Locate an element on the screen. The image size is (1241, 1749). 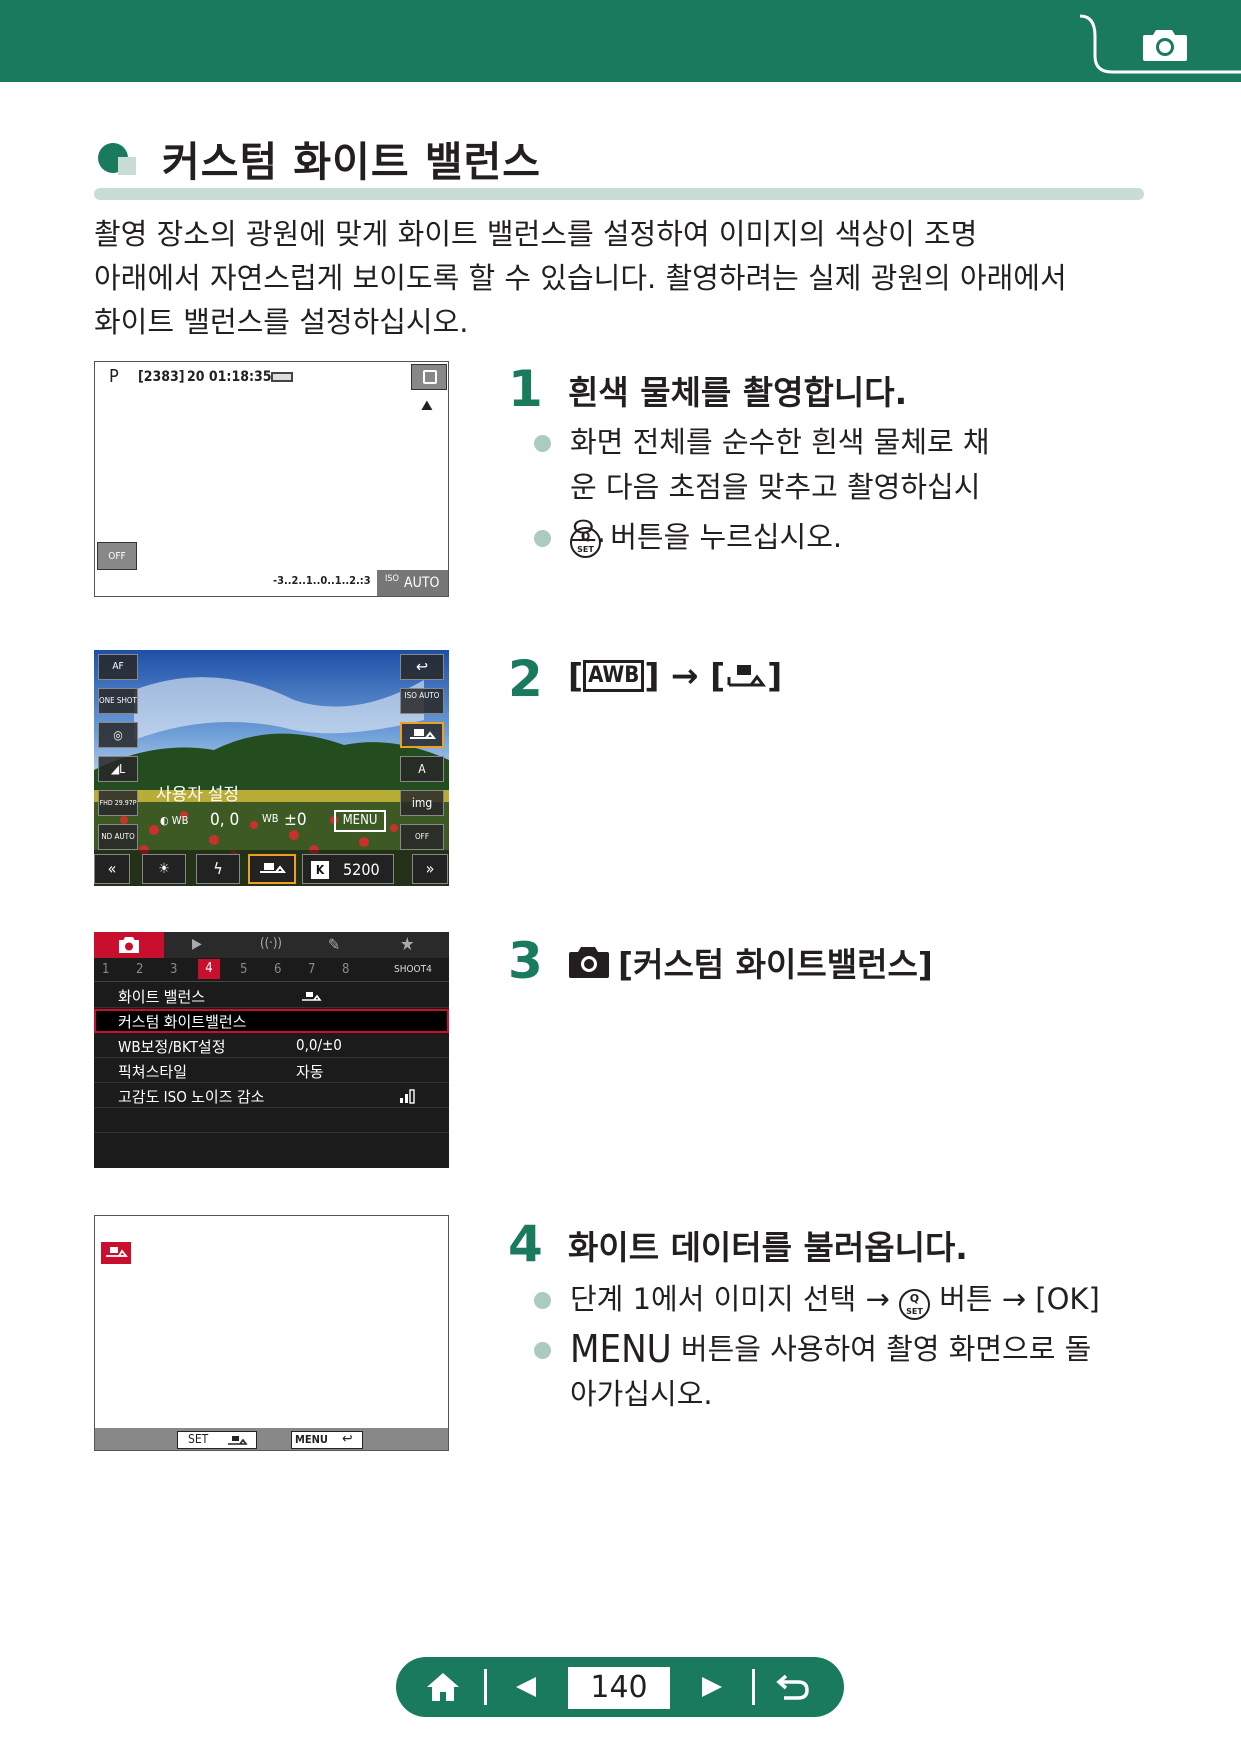
step-number: 4 is located at coordinates (525, 1244).